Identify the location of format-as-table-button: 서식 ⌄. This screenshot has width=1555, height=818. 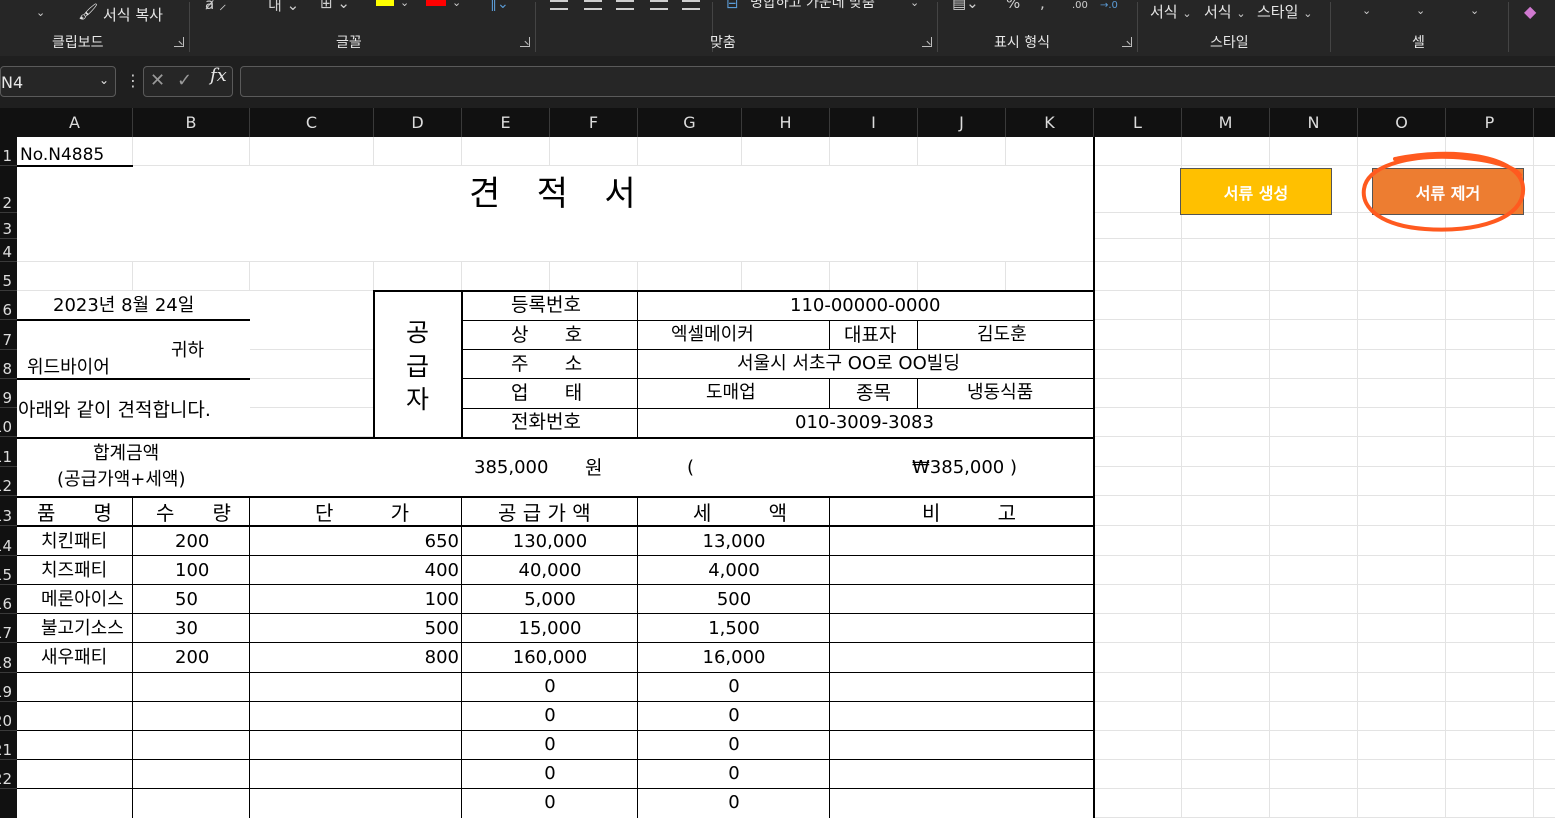
(1225, 11).